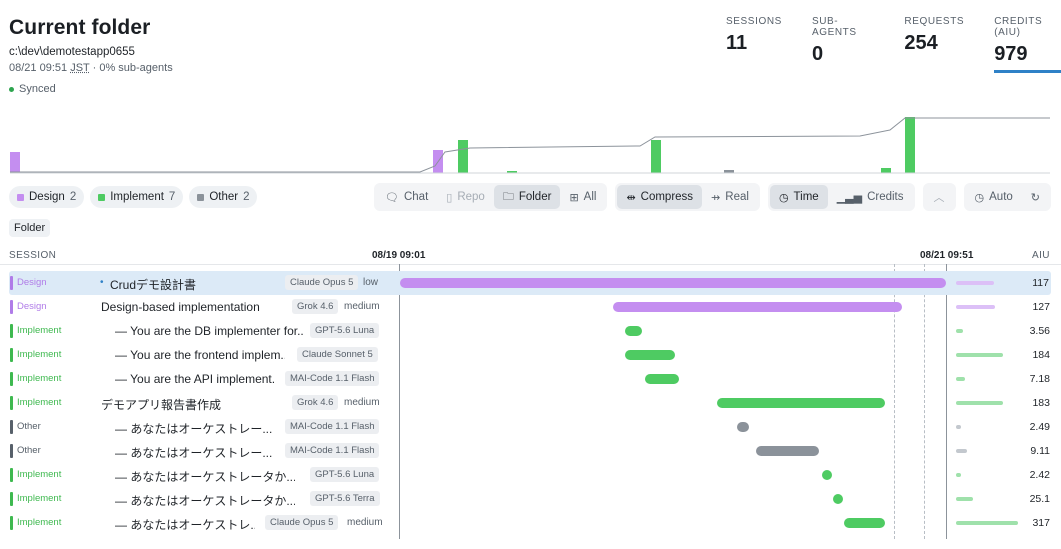 This screenshot has width=1061, height=549. What do you see at coordinates (1035, 197) in the screenshot?
I see `refresh-button: ↻` at bounding box center [1035, 197].